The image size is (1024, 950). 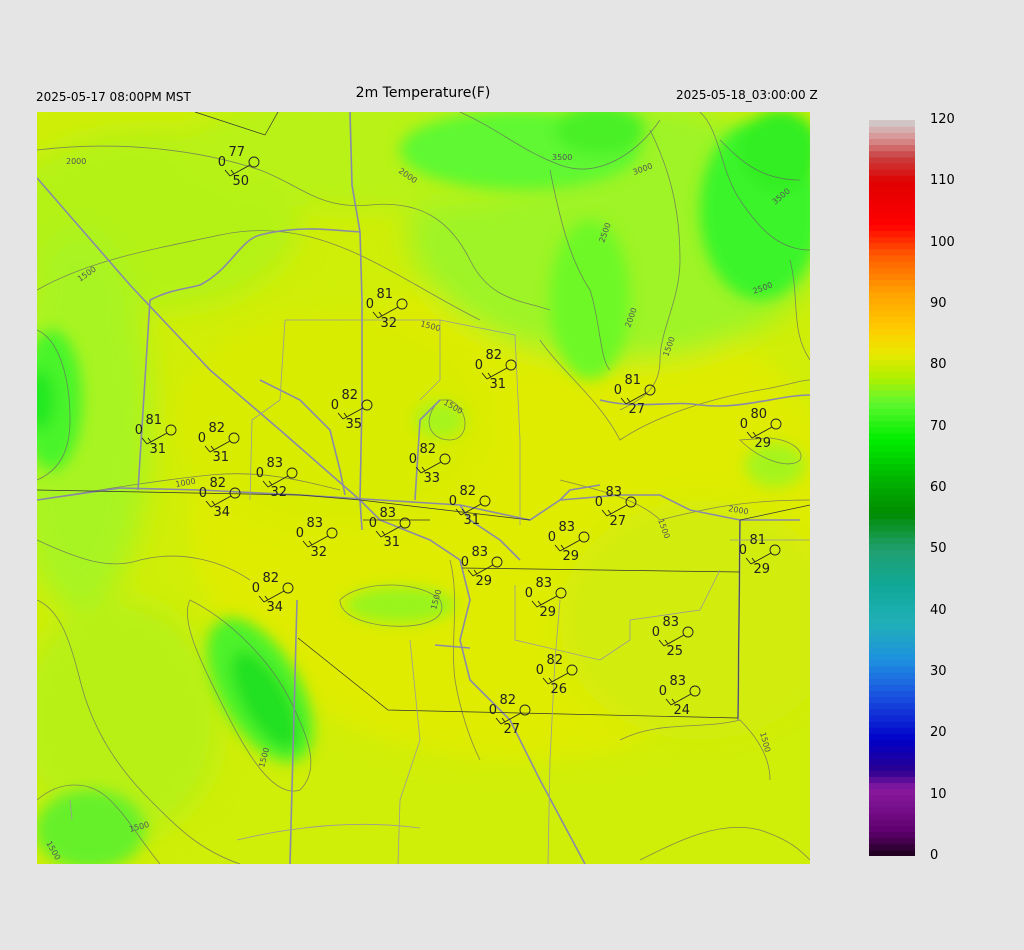 I want to click on colorbar-tick-label: 120, so click(x=942, y=119).